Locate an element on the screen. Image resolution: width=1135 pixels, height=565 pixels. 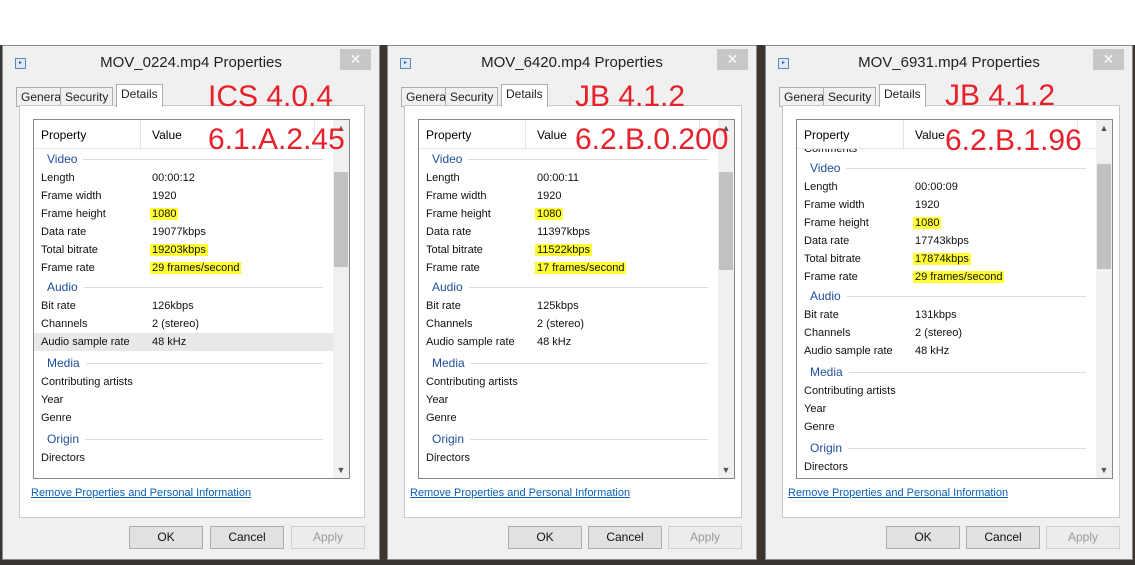
table-row: Total bitrate 17874kbps is located at coordinates (946, 259).